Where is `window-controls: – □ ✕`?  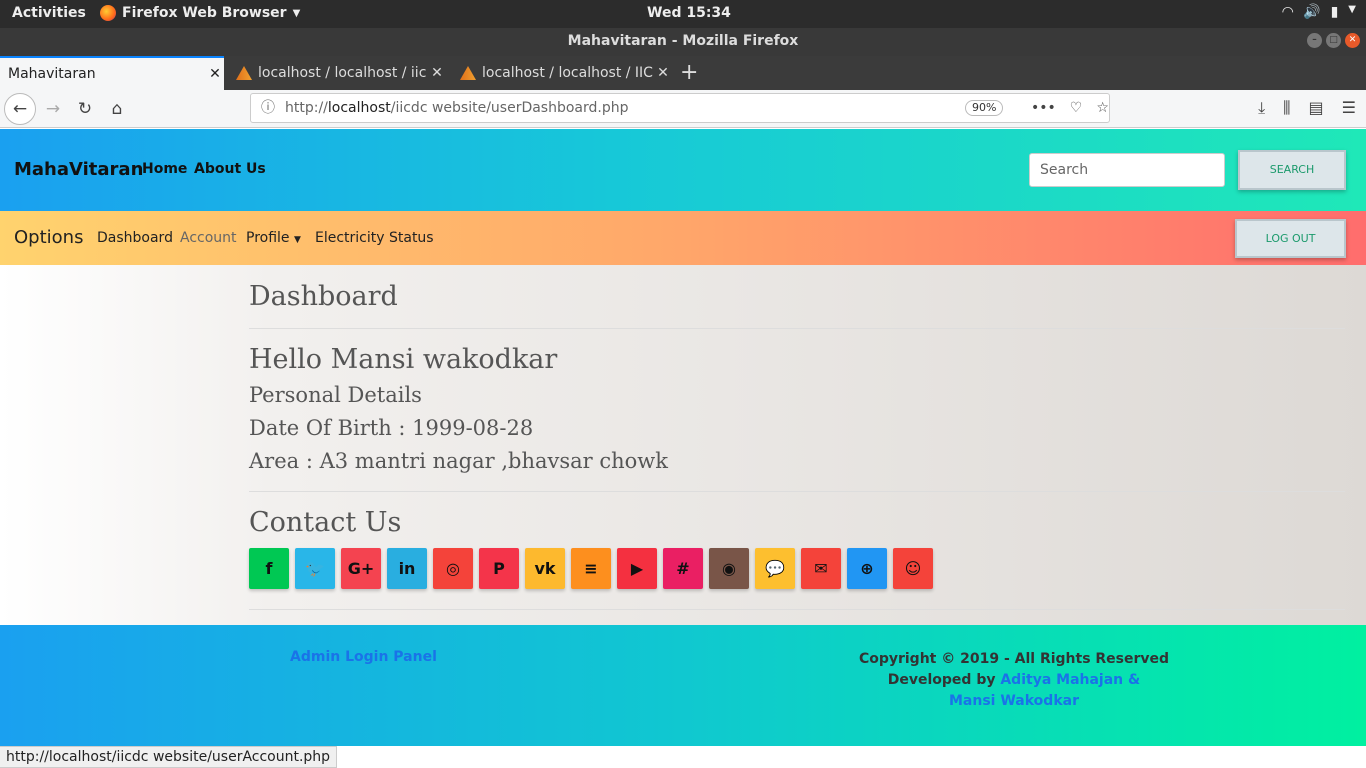 window-controls: – □ ✕ is located at coordinates (1333, 40).